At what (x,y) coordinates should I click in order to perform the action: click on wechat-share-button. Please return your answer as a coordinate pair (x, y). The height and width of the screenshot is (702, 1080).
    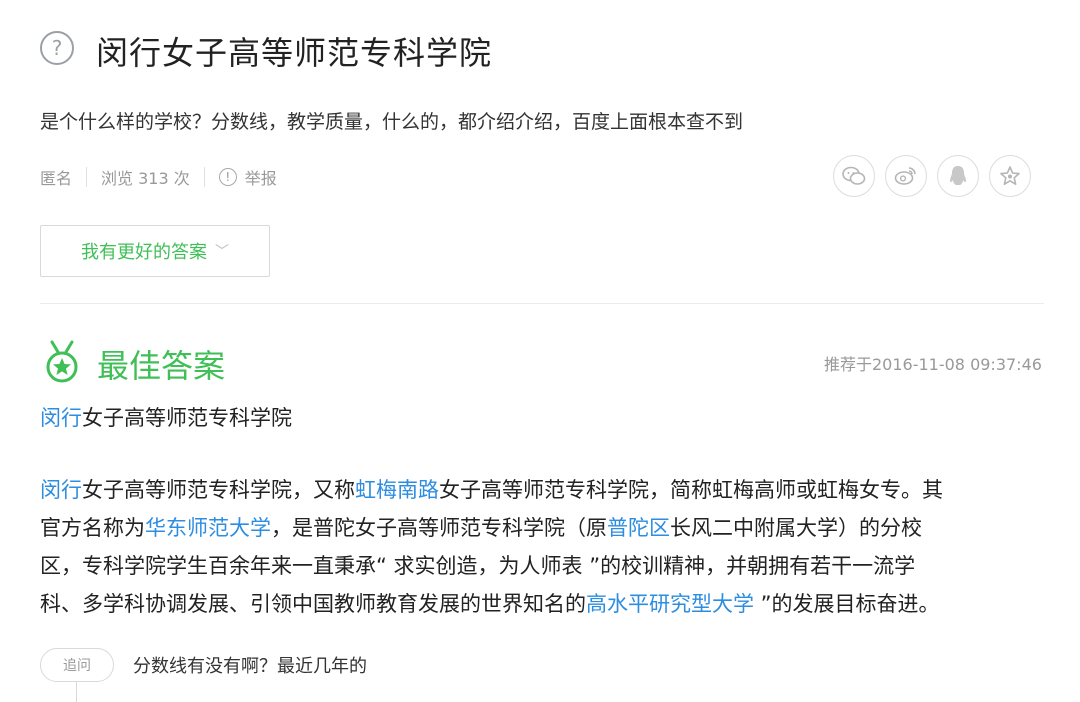
    Looking at the image, I should click on (854, 176).